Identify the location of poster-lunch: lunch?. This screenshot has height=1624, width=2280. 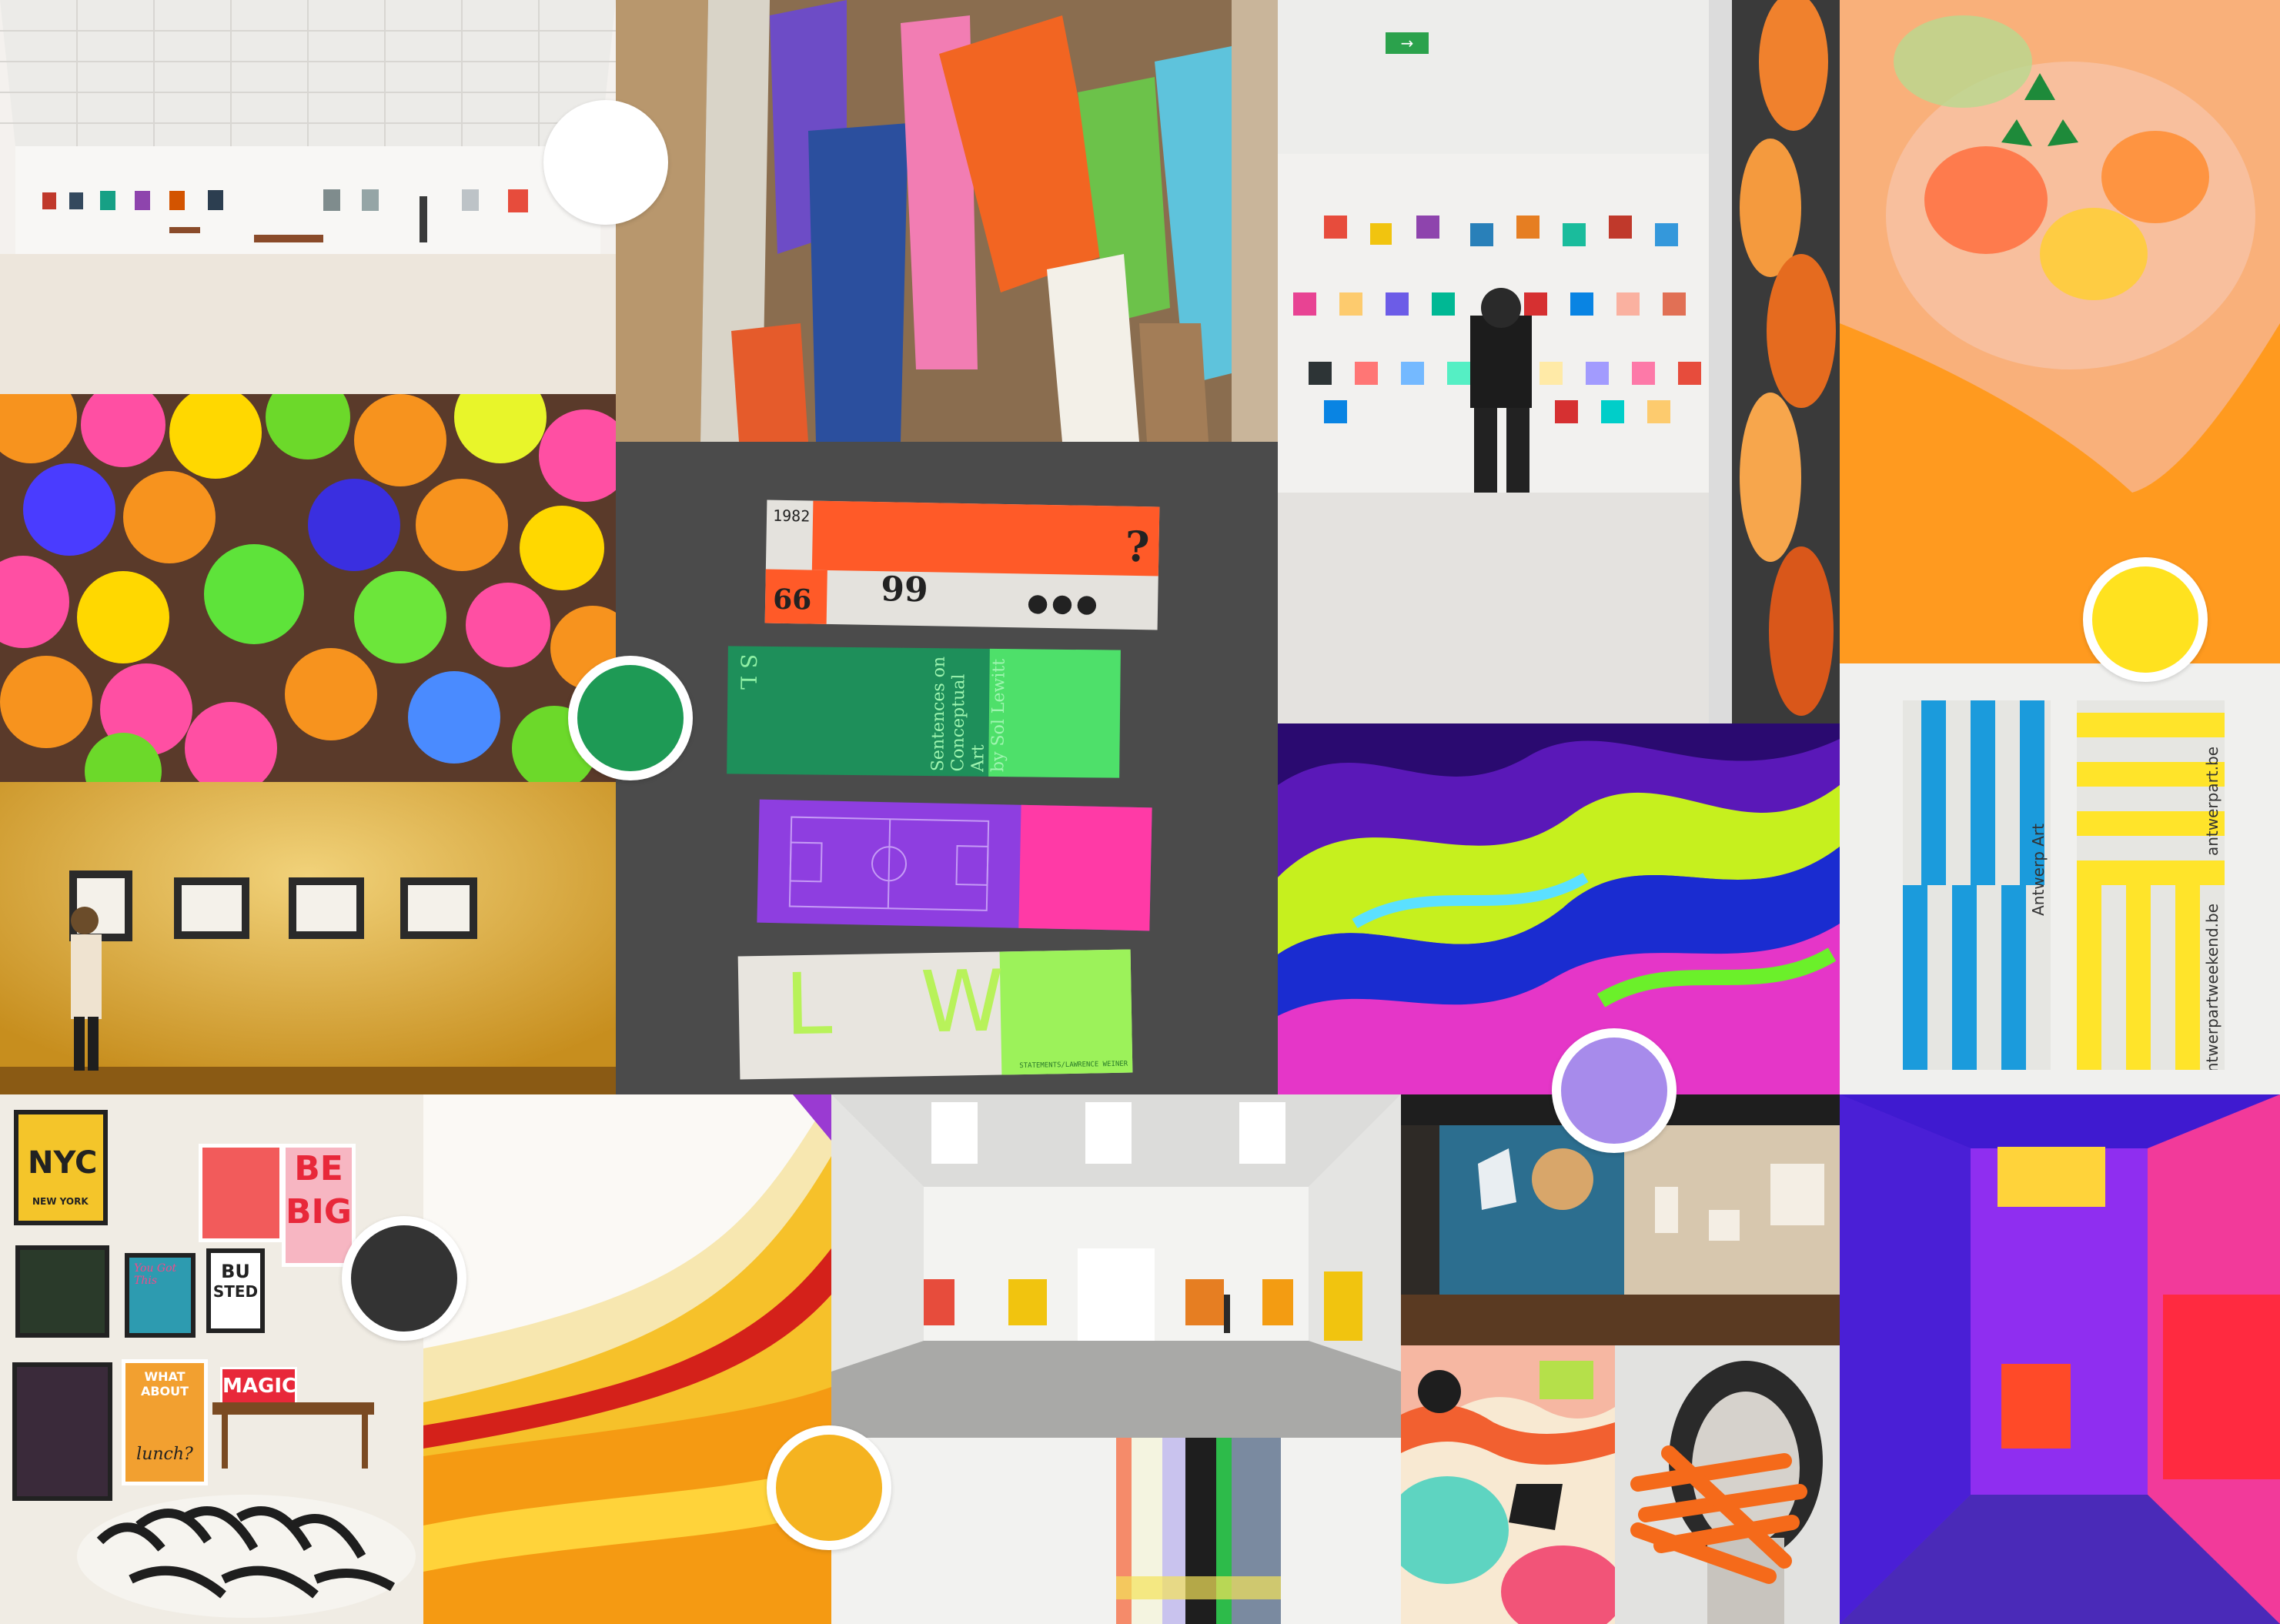
(164, 1454).